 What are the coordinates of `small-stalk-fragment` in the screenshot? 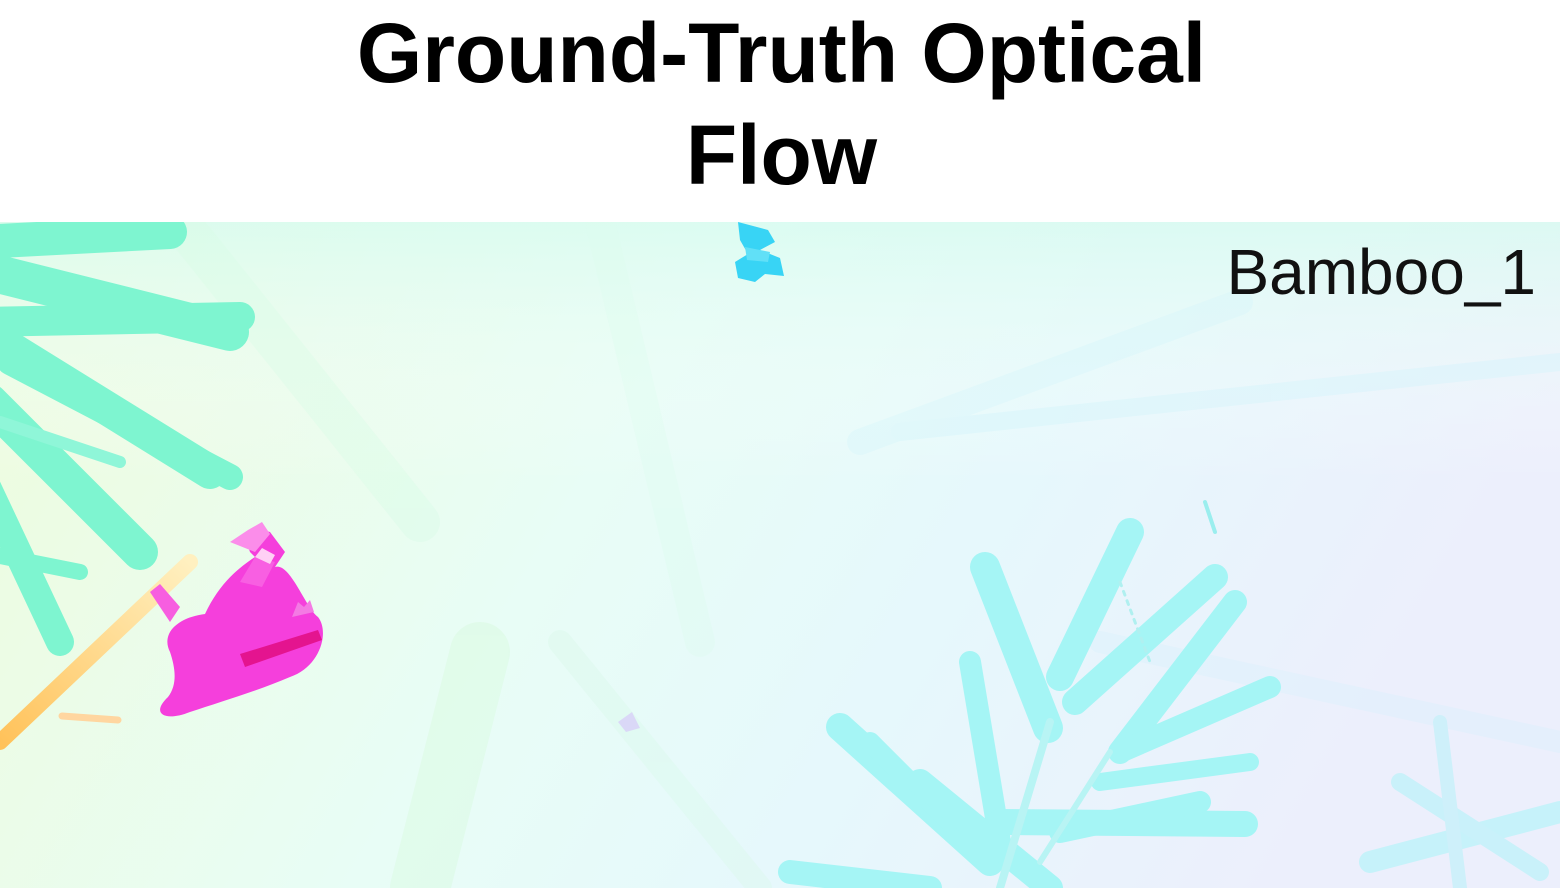 It's located at (90, 718).